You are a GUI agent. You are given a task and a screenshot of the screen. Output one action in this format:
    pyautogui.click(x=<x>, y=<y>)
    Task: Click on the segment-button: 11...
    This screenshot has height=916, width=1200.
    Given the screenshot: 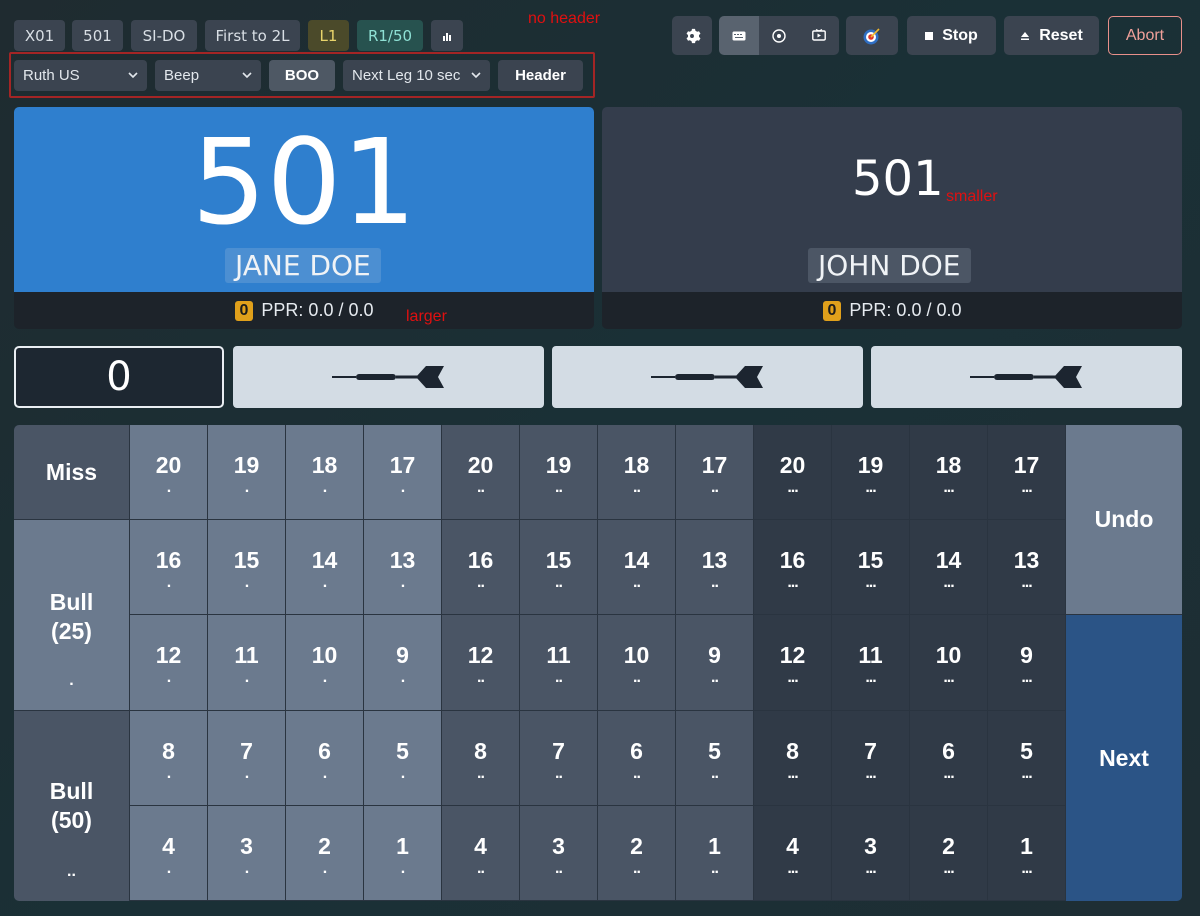 What is the action you would take?
    pyautogui.click(x=871, y=663)
    